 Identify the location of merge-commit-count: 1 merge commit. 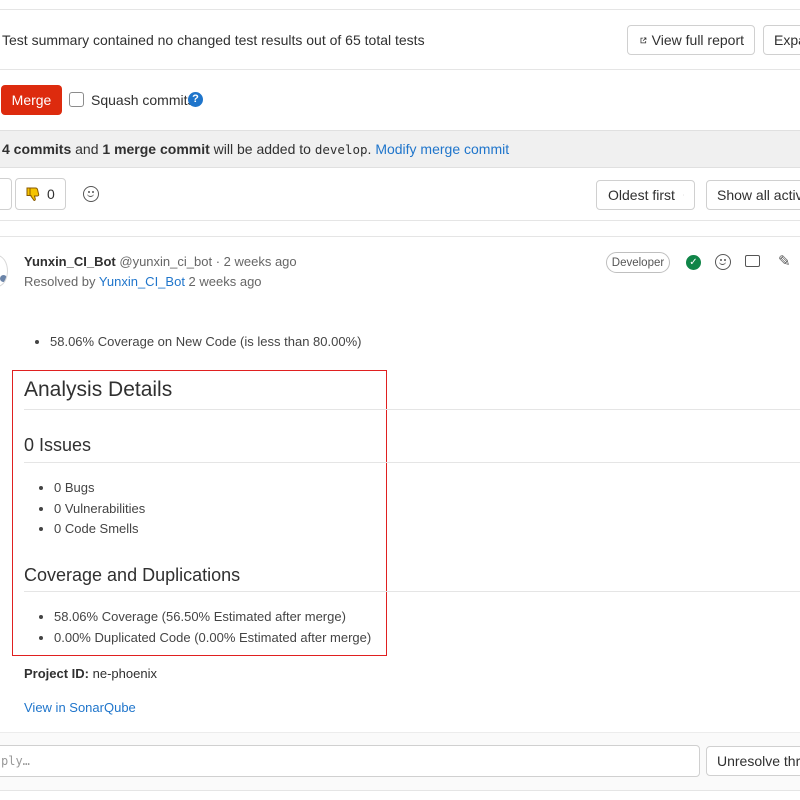
(156, 149).